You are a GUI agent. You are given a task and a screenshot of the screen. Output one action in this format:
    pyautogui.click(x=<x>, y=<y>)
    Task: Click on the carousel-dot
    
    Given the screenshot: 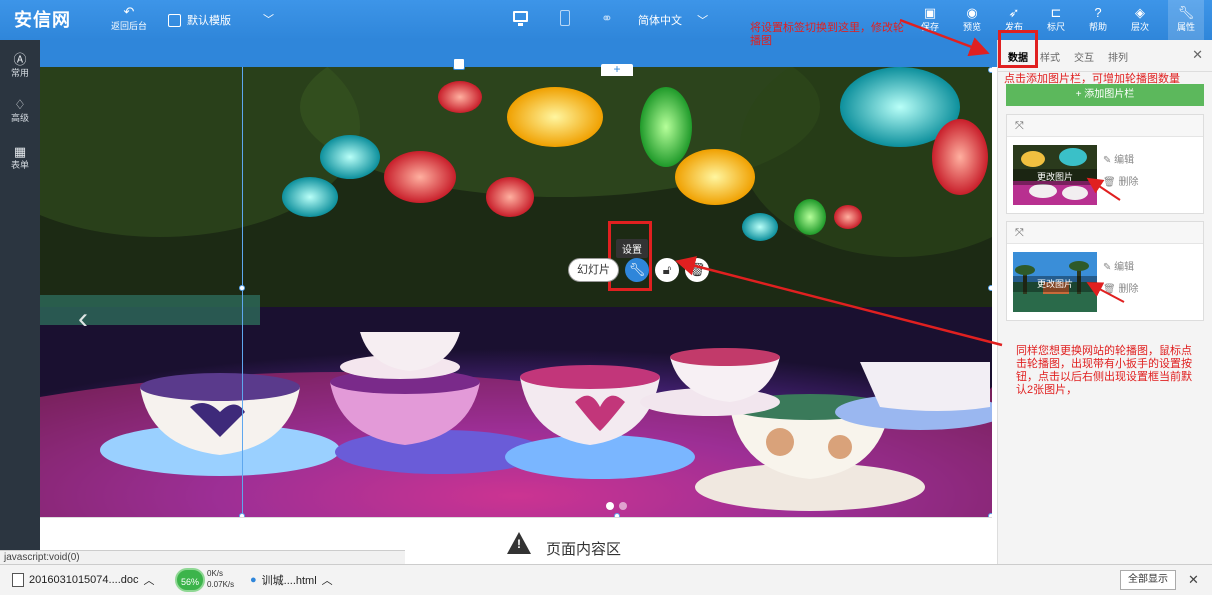 What is the action you would take?
    pyautogui.click(x=623, y=506)
    